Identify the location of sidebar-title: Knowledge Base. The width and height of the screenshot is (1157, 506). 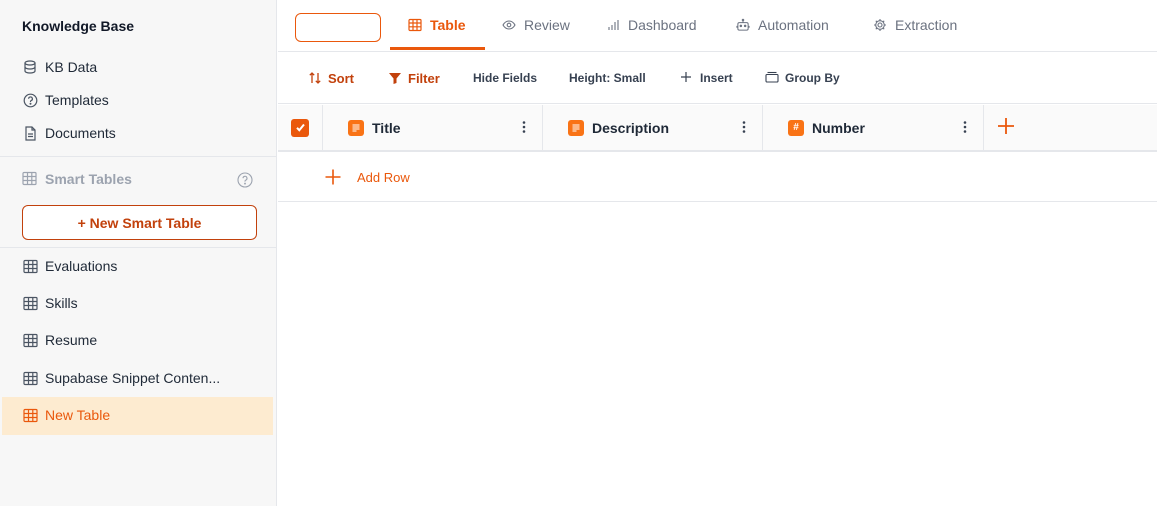
(78, 26).